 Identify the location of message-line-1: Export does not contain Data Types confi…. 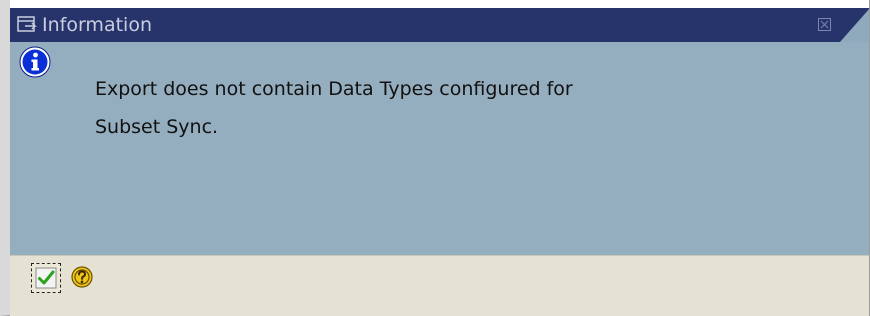
(334, 89).